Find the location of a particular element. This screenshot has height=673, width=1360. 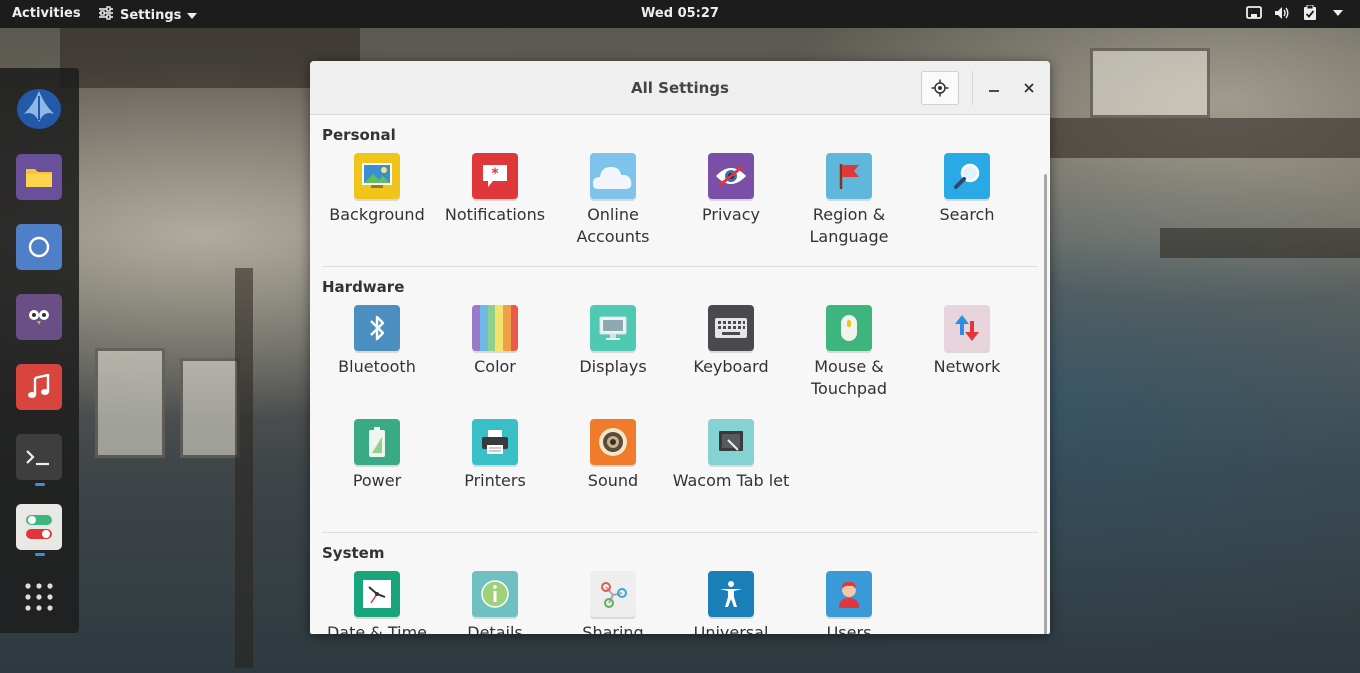

online-accounts-icon is located at coordinates (613, 176).